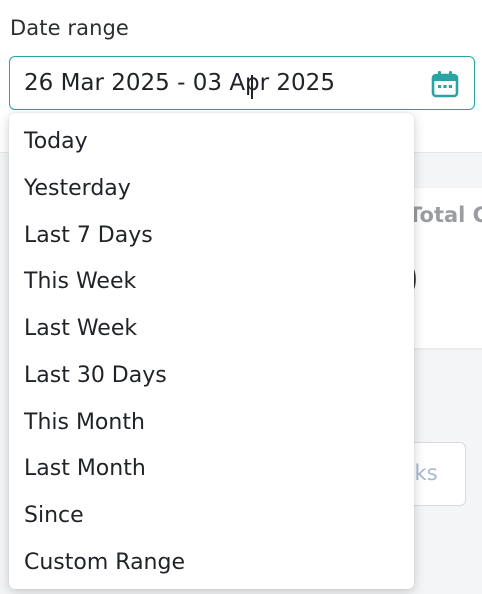  I want to click on menu-item-custom-range: Custom Range, so click(104, 562).